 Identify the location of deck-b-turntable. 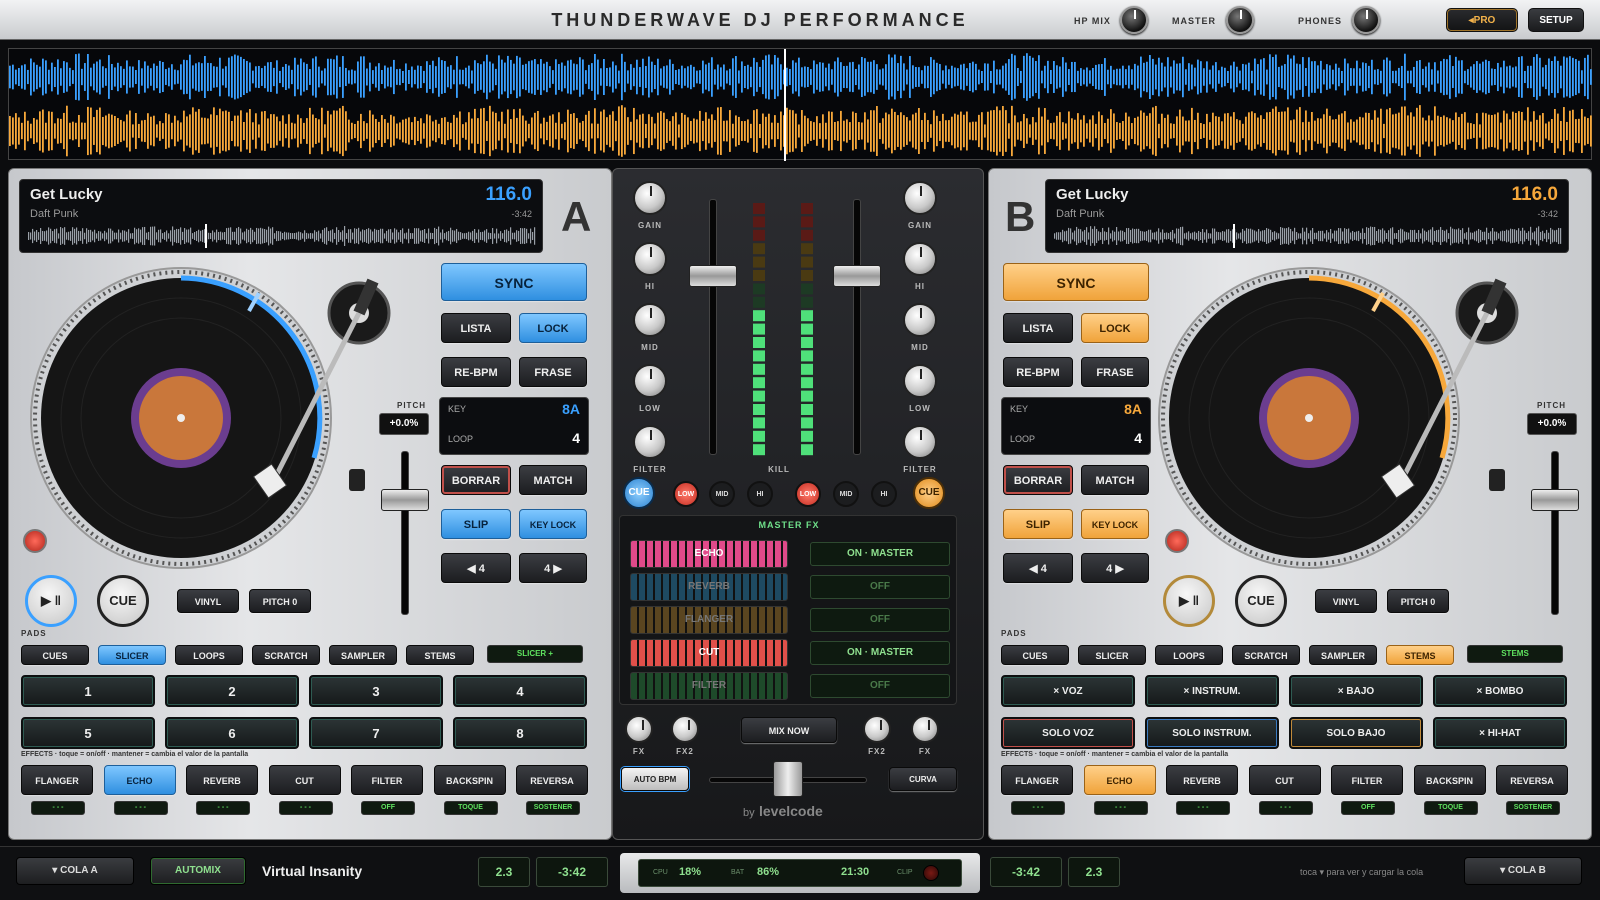
(1339, 423).